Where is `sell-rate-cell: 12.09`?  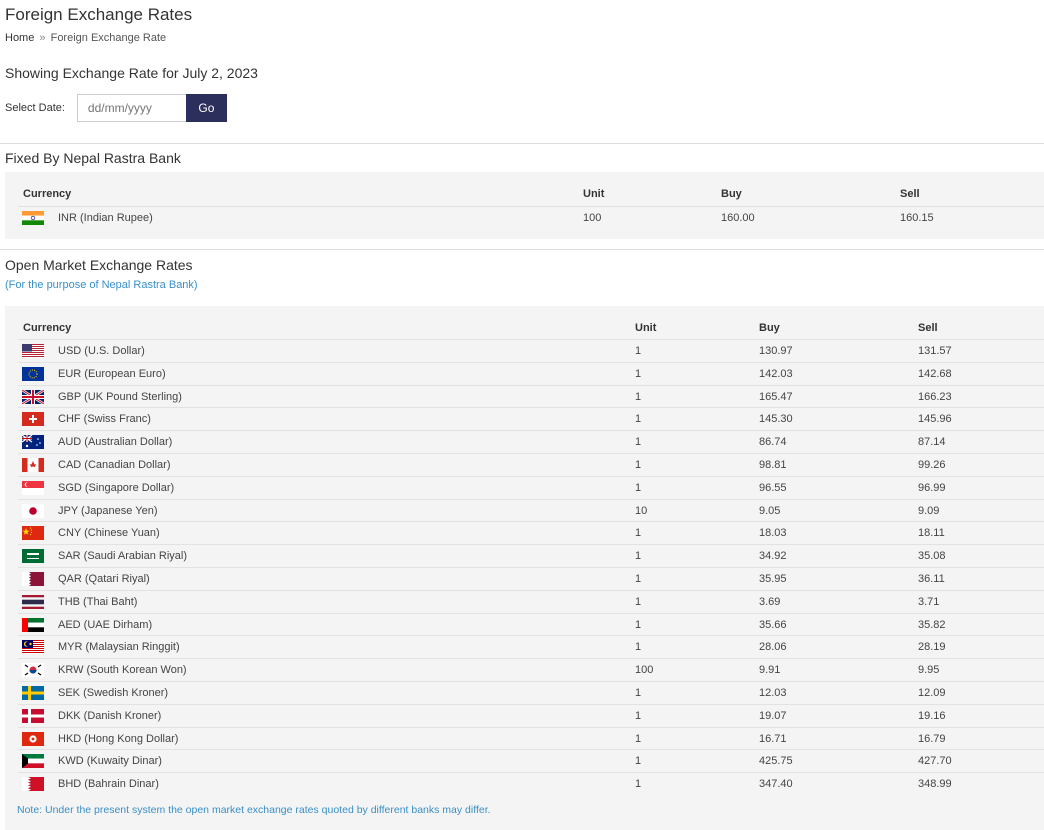
sell-rate-cell: 12.09 is located at coordinates (932, 693).